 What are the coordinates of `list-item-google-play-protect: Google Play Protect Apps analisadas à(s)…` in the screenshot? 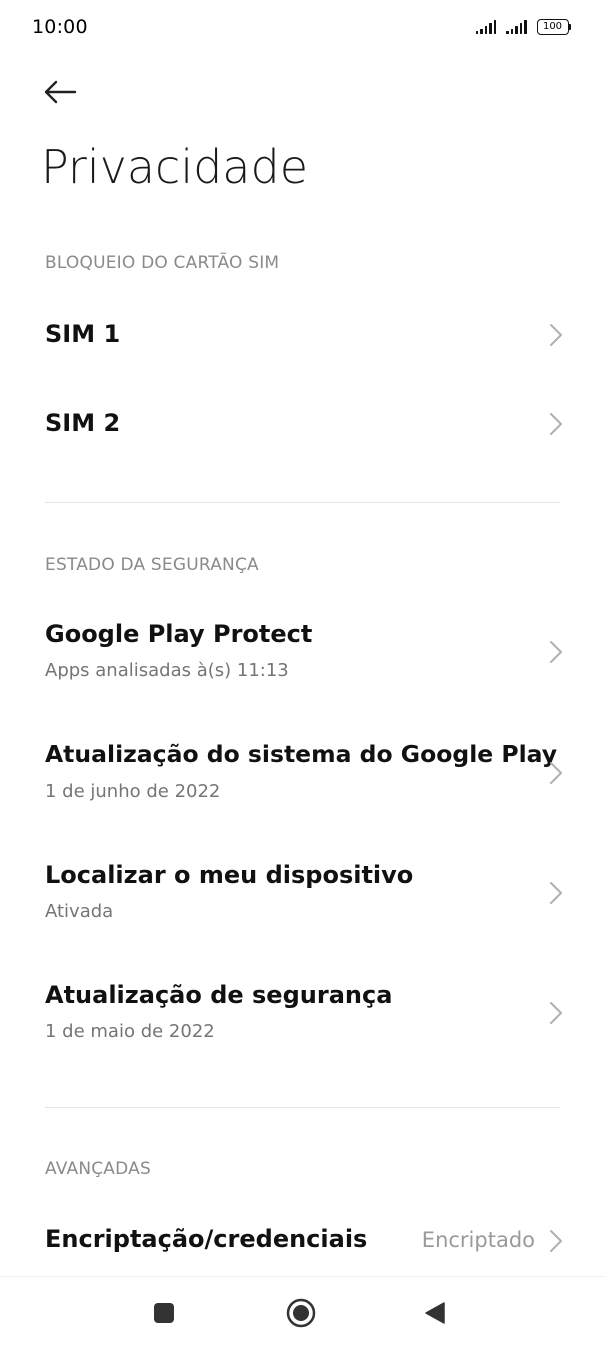 It's located at (302, 655).